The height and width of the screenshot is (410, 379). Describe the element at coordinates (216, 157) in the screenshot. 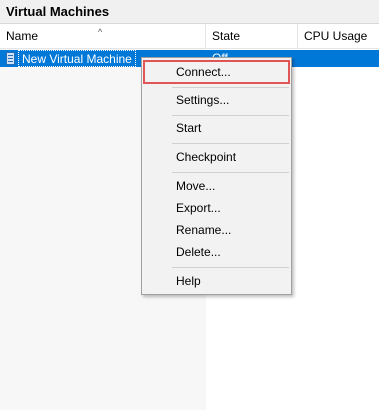

I see `menu-item-checkpoint: Checkpoint` at that location.